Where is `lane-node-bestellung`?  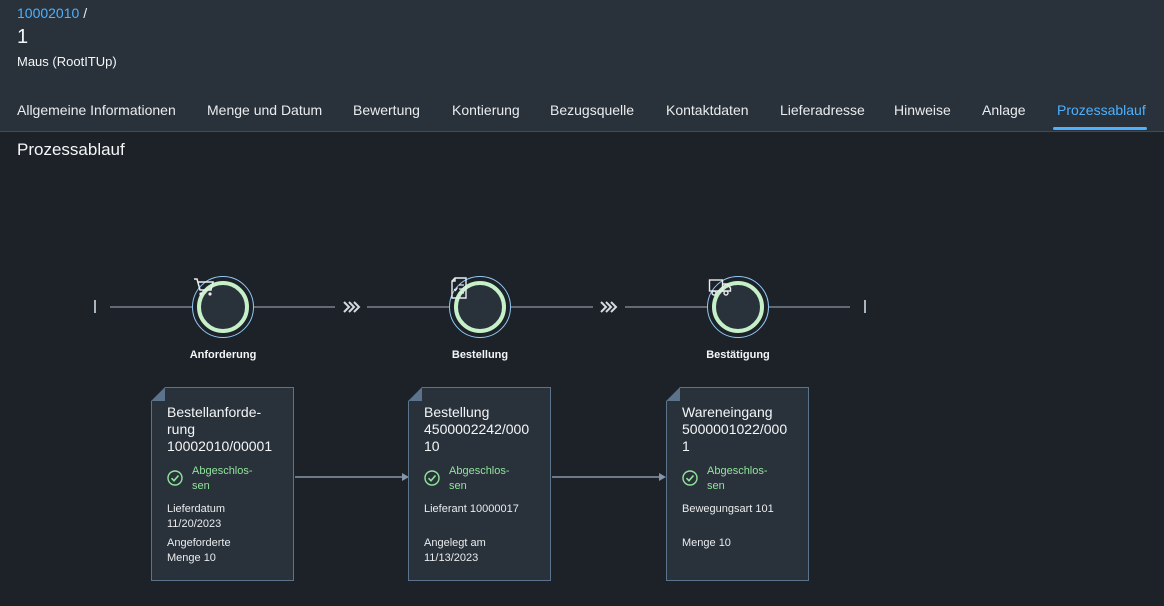 lane-node-bestellung is located at coordinates (480, 307).